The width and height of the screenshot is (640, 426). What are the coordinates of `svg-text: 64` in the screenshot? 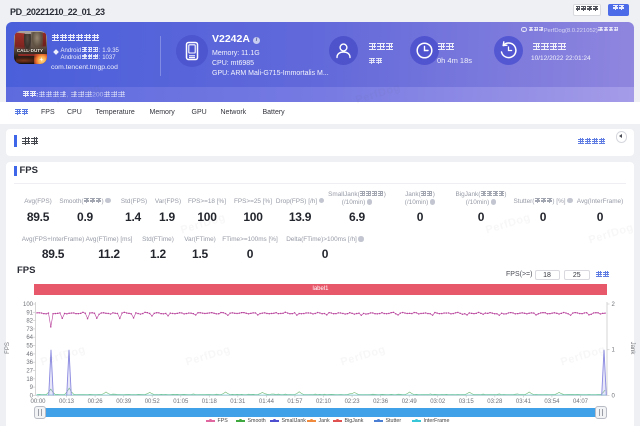 It's located at (29, 338).